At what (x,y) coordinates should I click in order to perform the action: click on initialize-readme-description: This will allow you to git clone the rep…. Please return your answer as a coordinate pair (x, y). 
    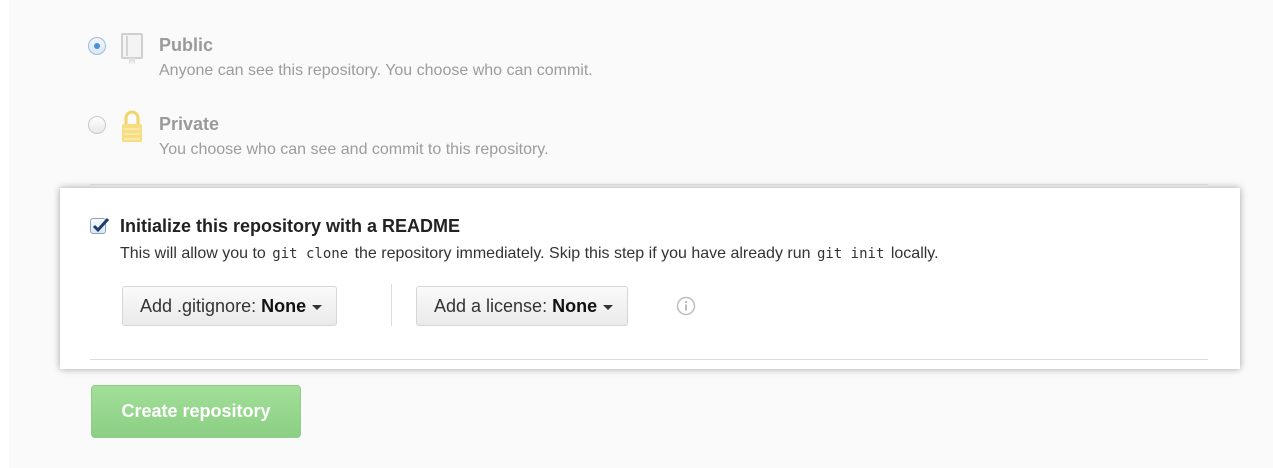
    Looking at the image, I should click on (529, 254).